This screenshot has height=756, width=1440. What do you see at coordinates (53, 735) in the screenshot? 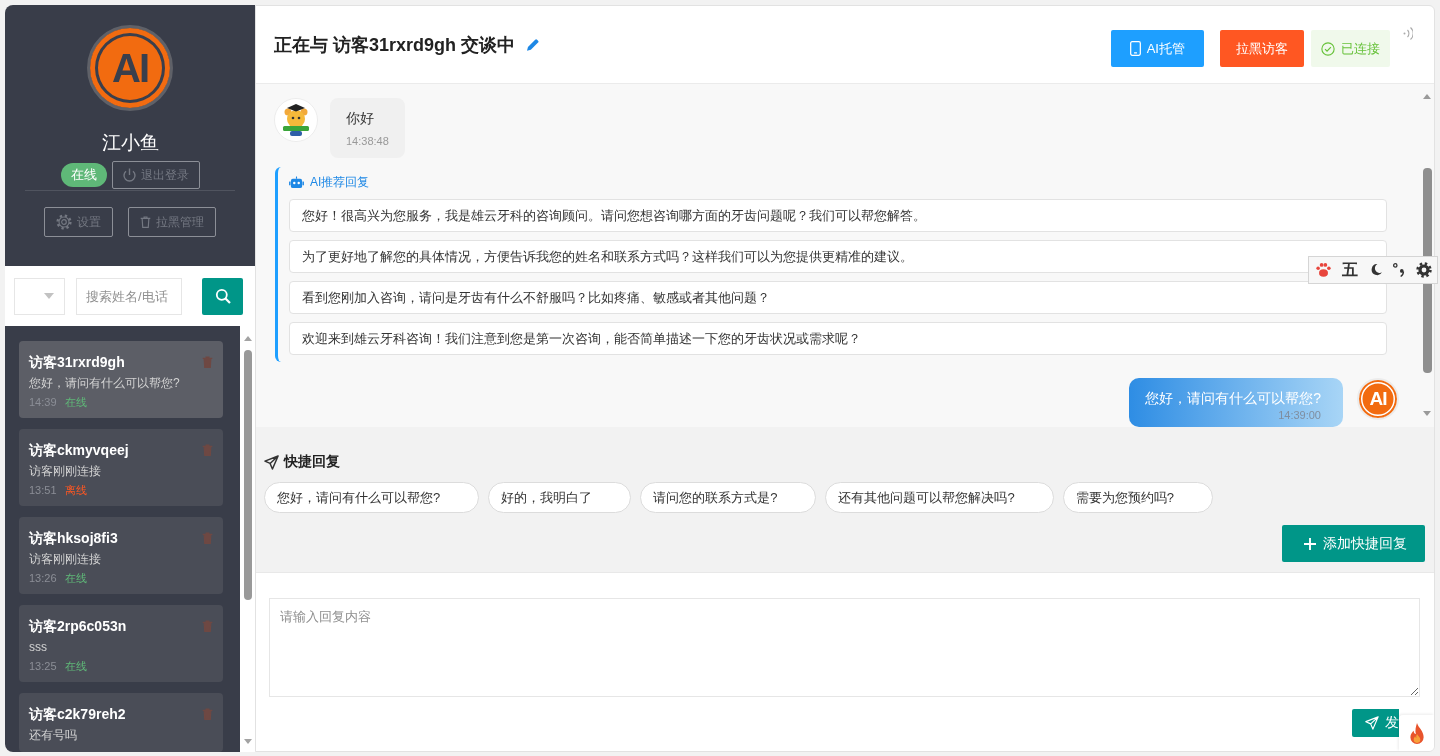
I see `last-message: 还有号吗` at bounding box center [53, 735].